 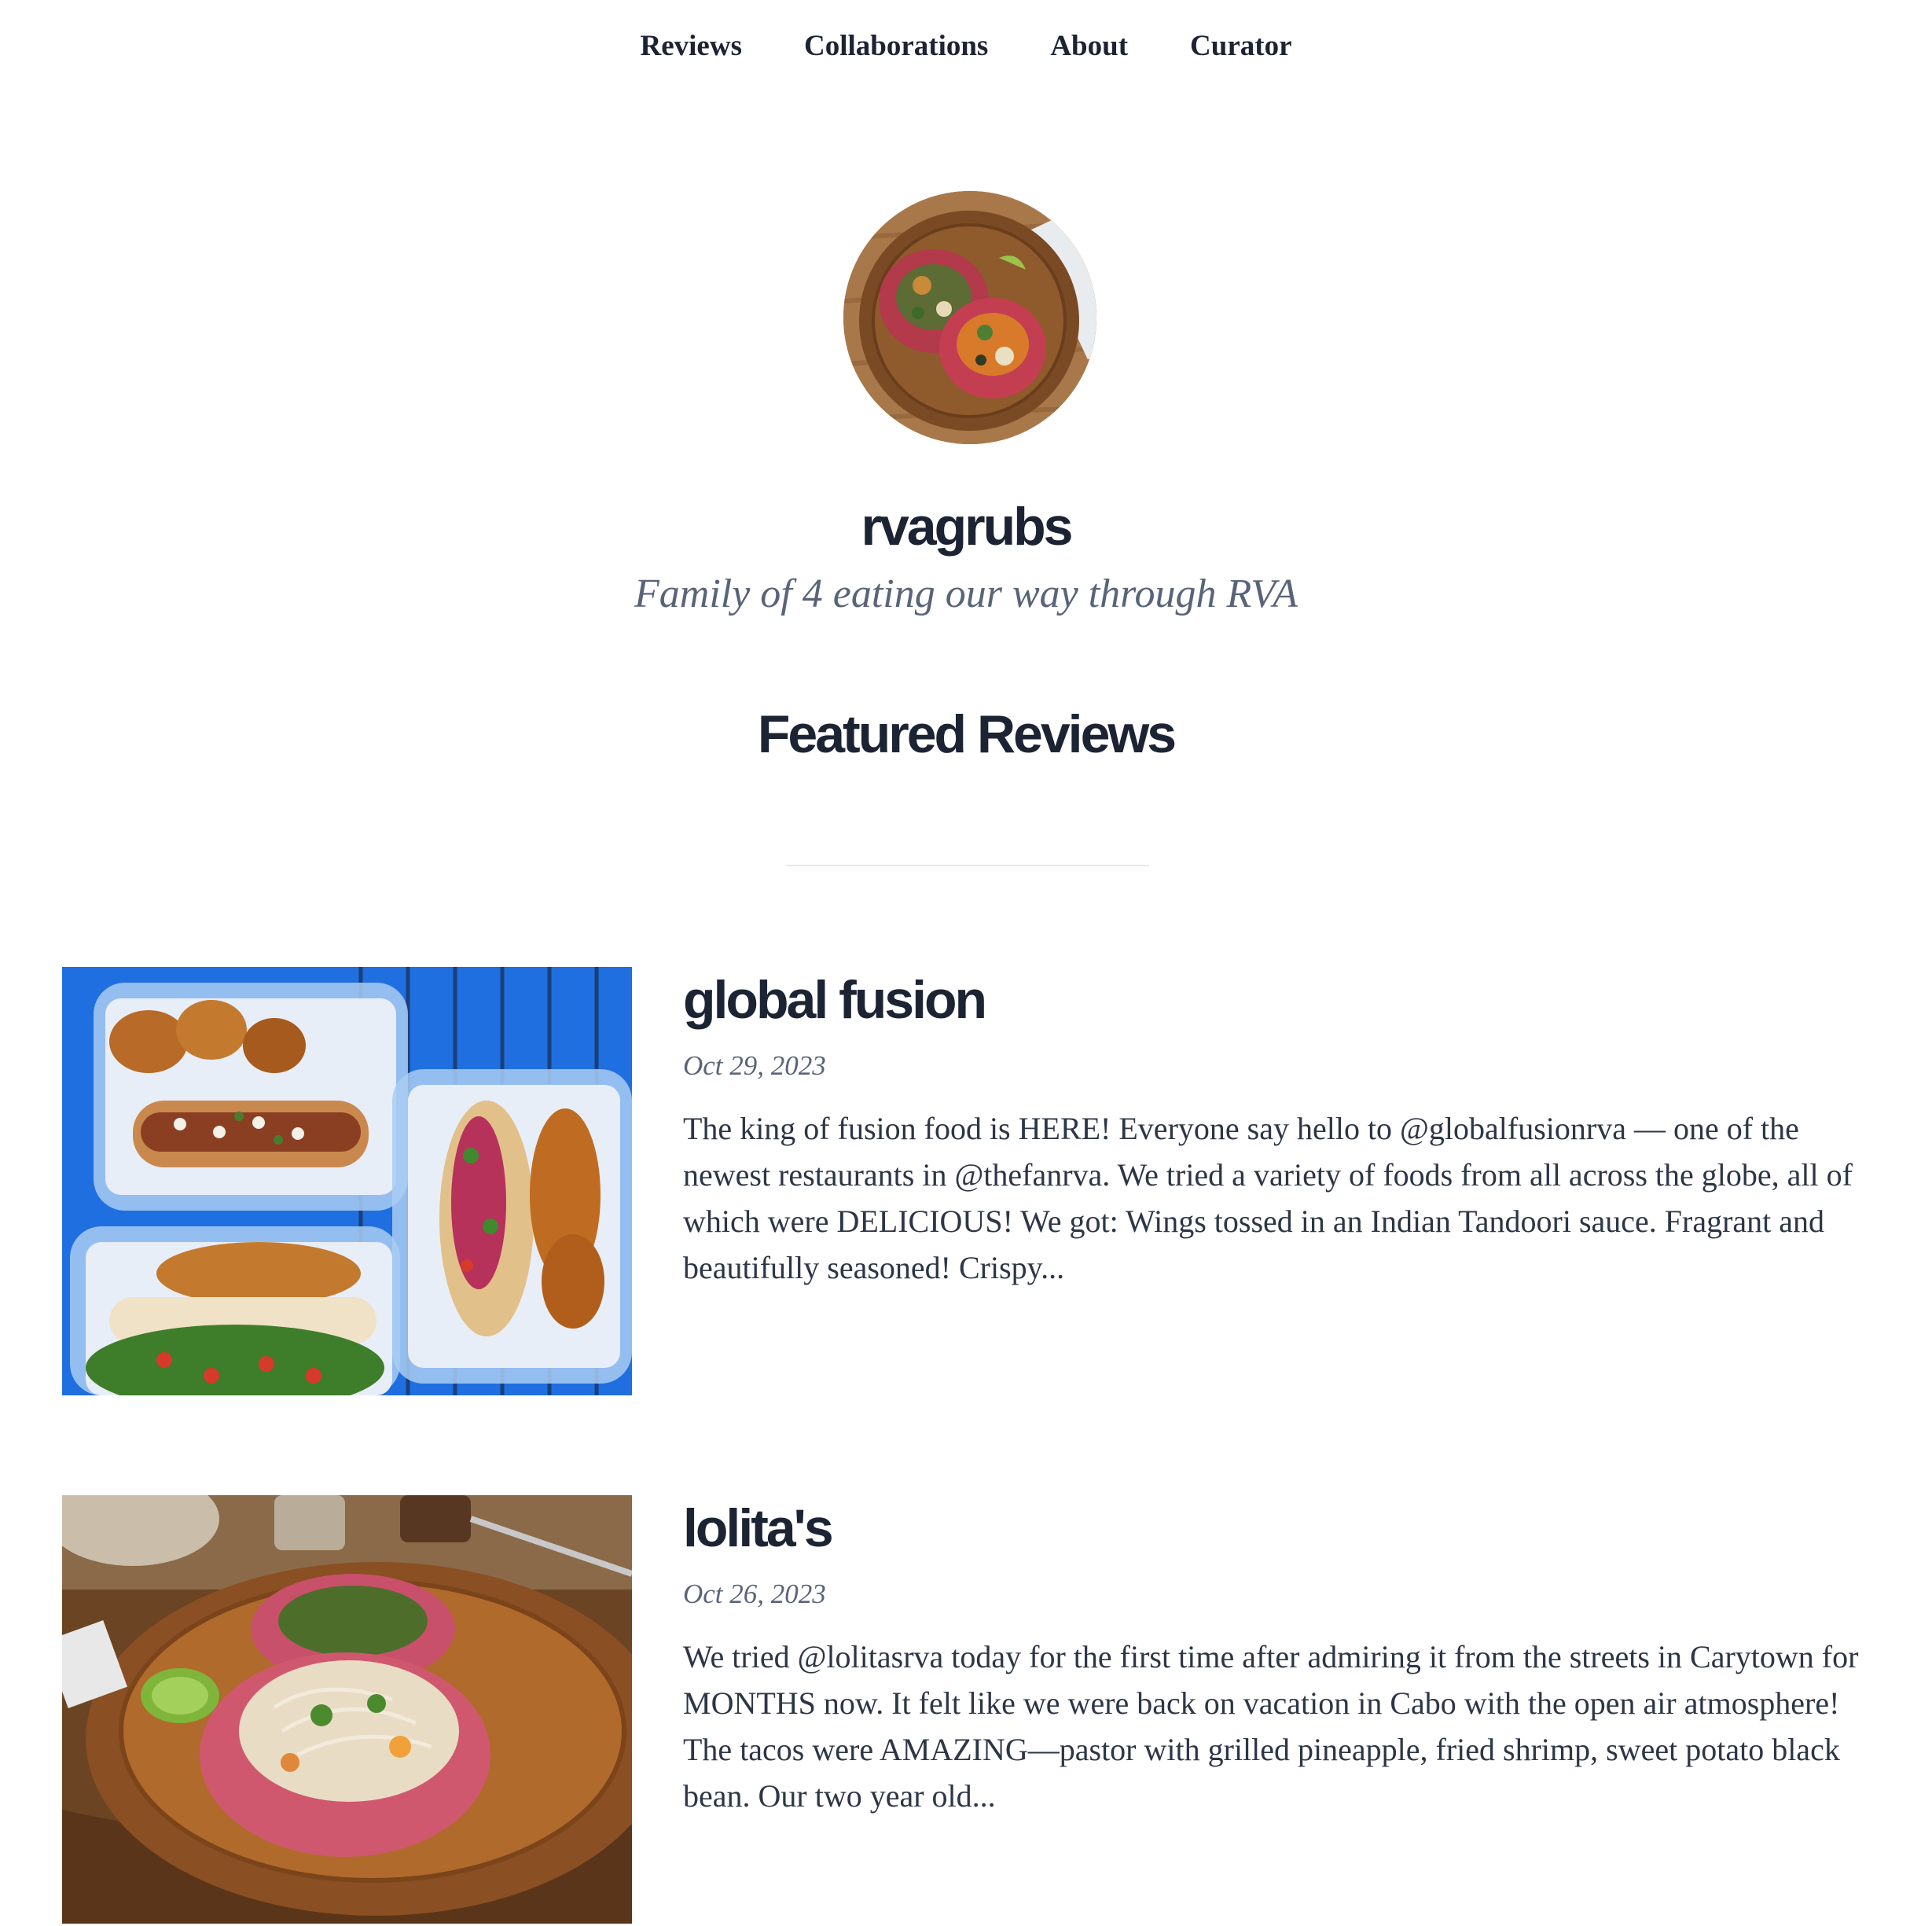 What do you see at coordinates (754, 1065) in the screenshot?
I see `review-date: Oct 29, 2023` at bounding box center [754, 1065].